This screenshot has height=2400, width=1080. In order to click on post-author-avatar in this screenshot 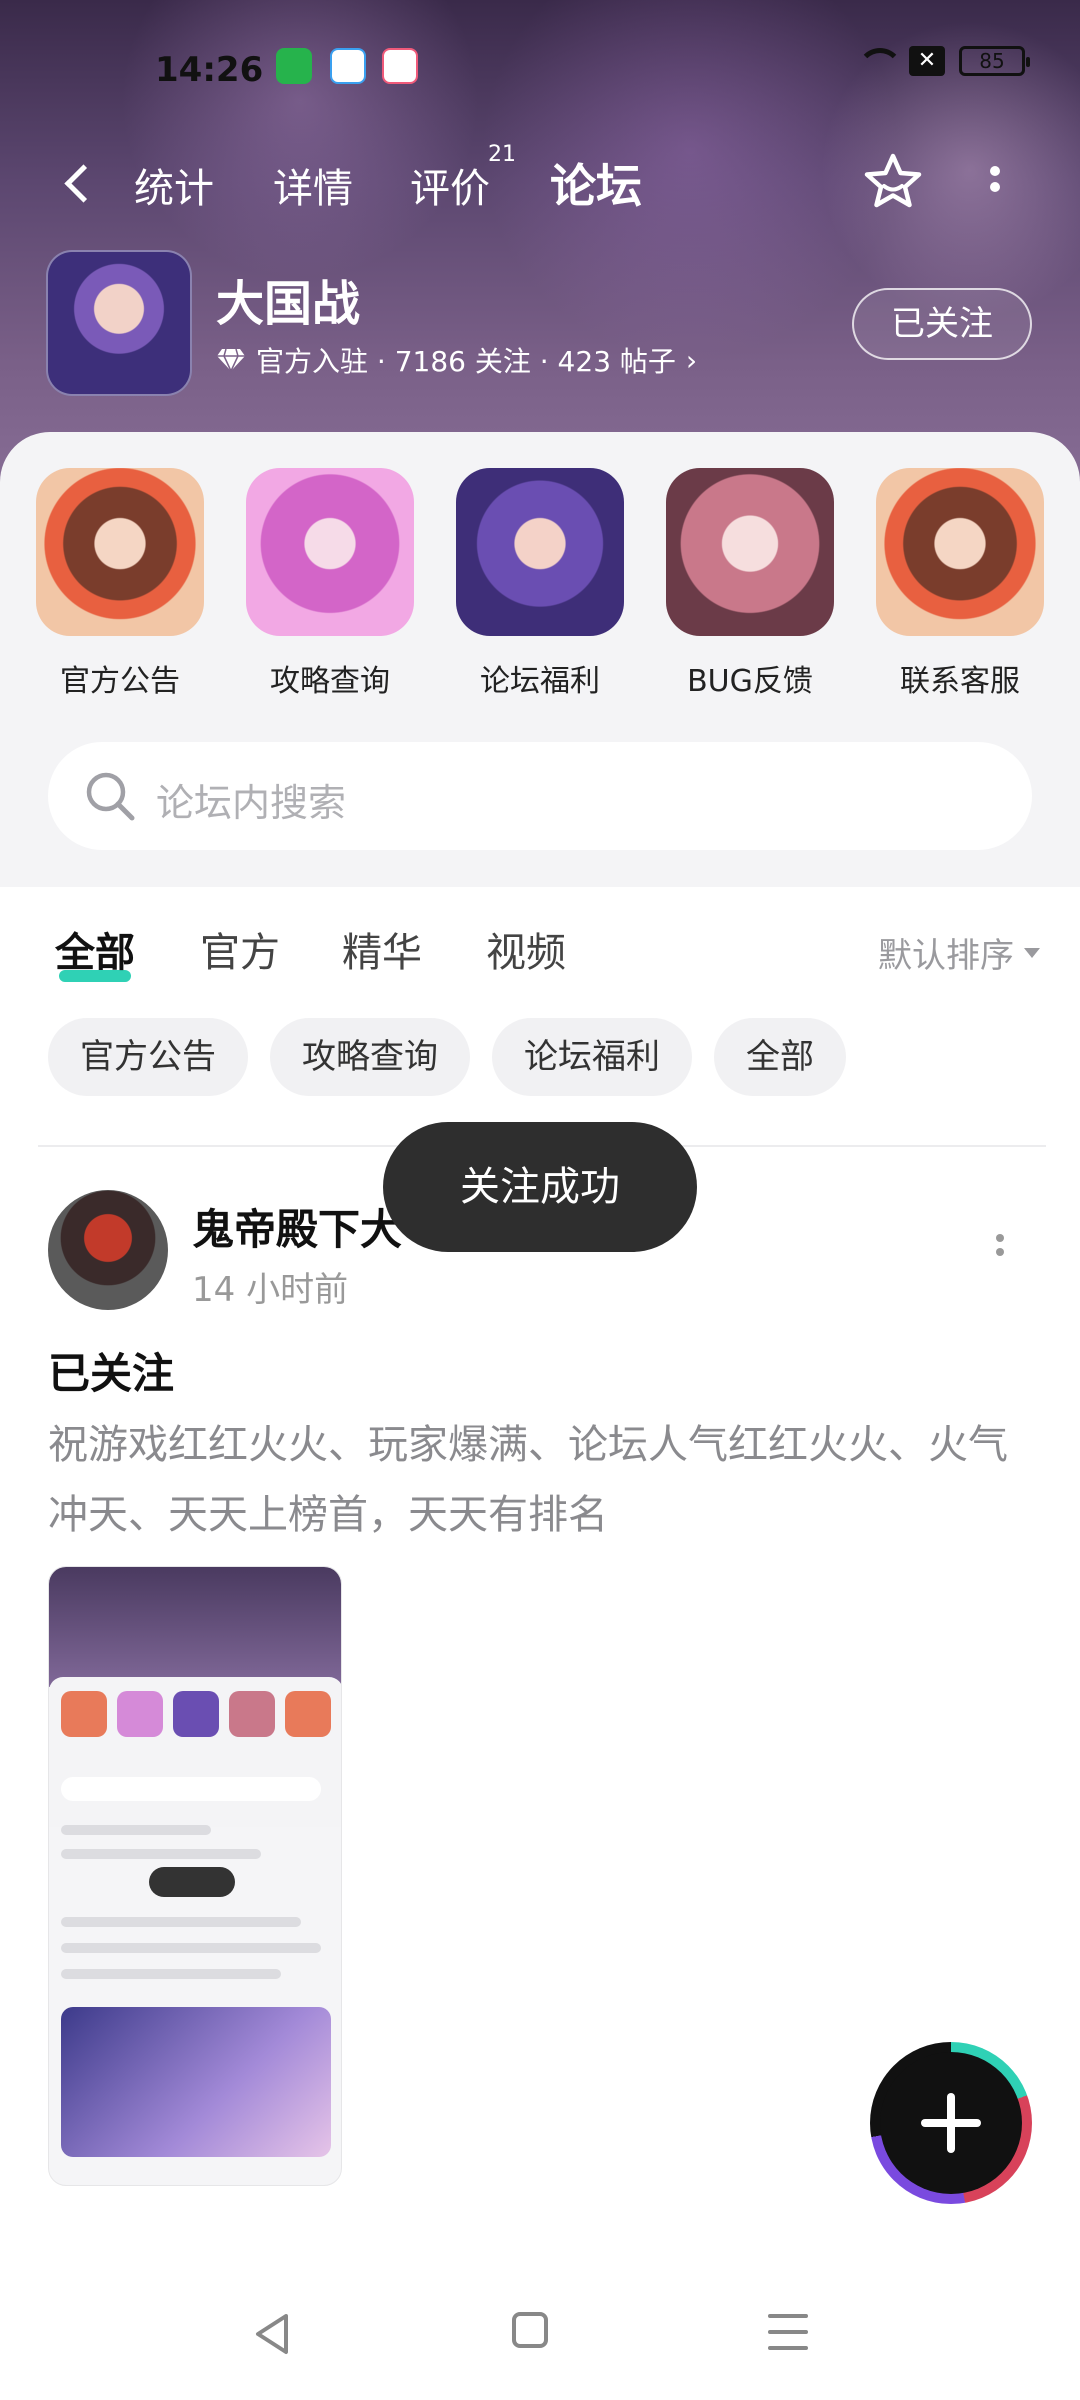, I will do `click(108, 1250)`.